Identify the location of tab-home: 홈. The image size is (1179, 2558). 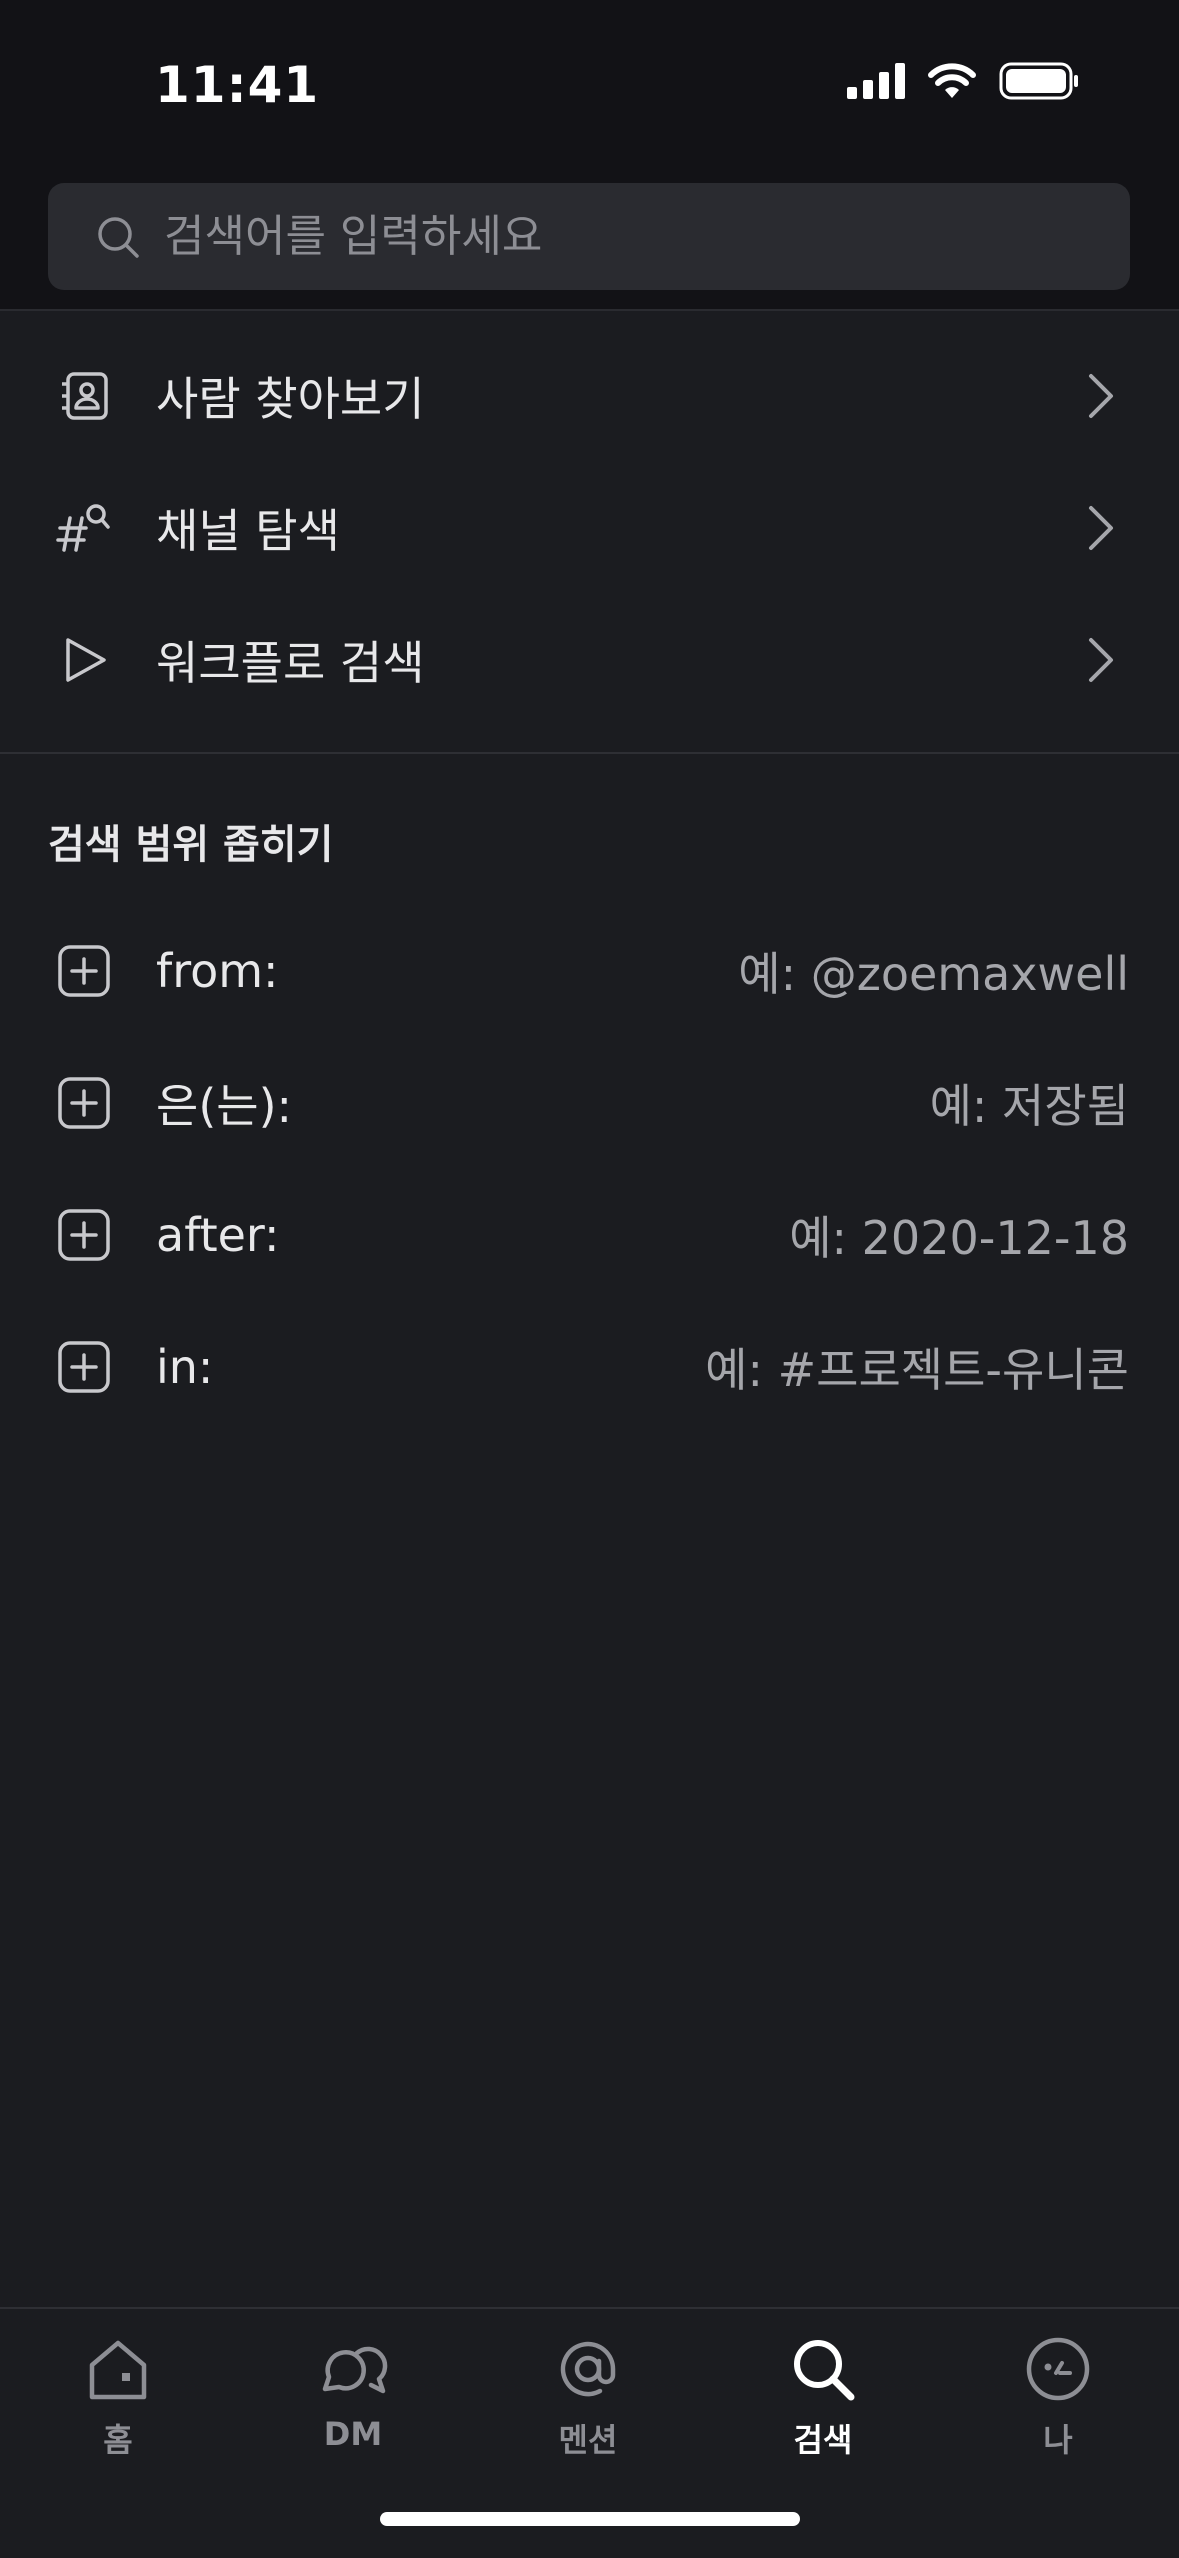
(118, 2395).